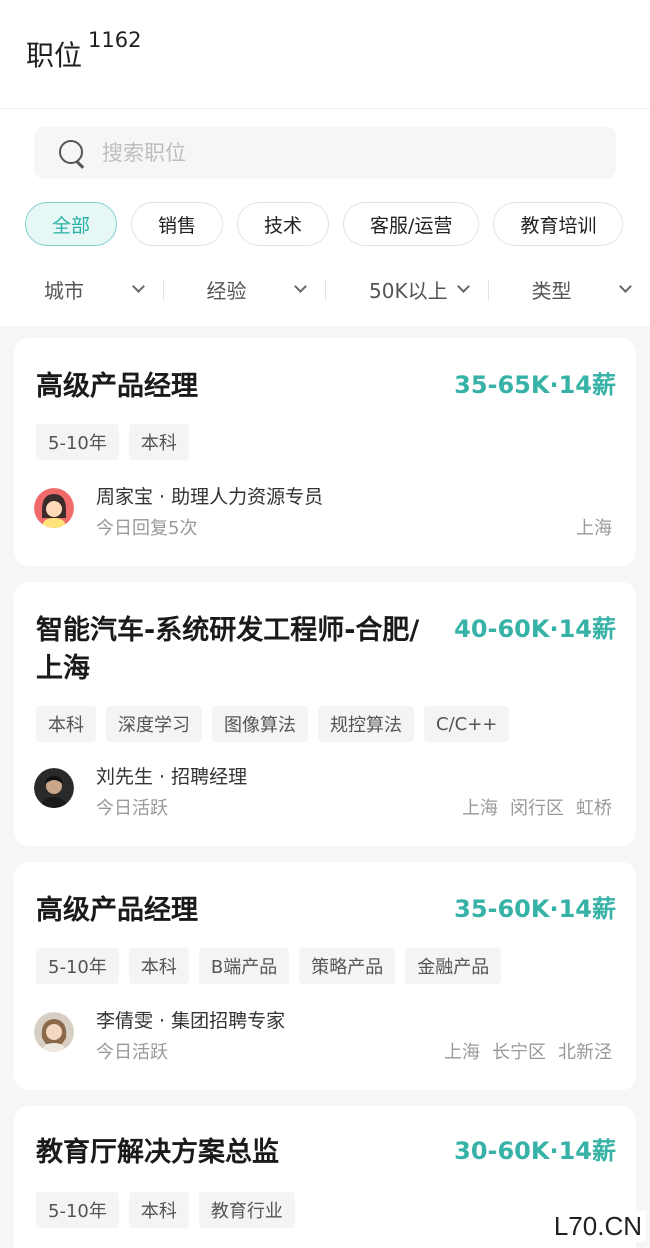 Image resolution: width=650 pixels, height=1248 pixels. Describe the element at coordinates (246, 1210) in the screenshot. I see `job-tag: 教育行业` at that location.